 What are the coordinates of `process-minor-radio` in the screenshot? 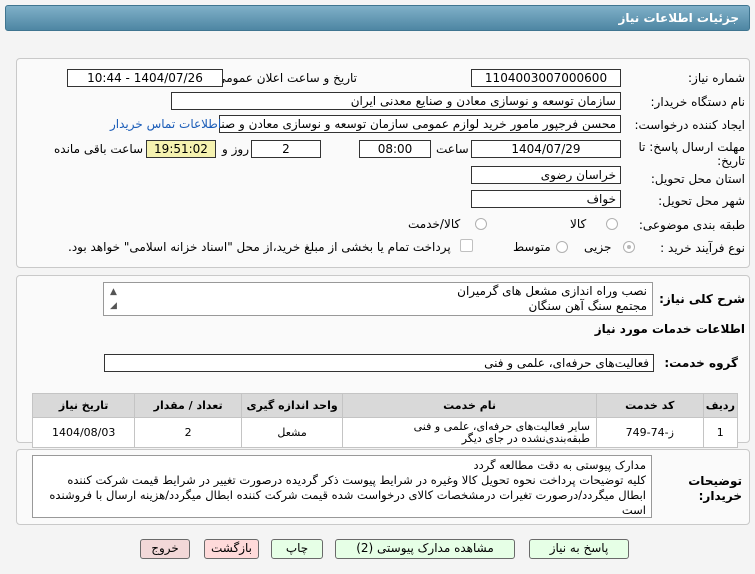 It's located at (629, 247).